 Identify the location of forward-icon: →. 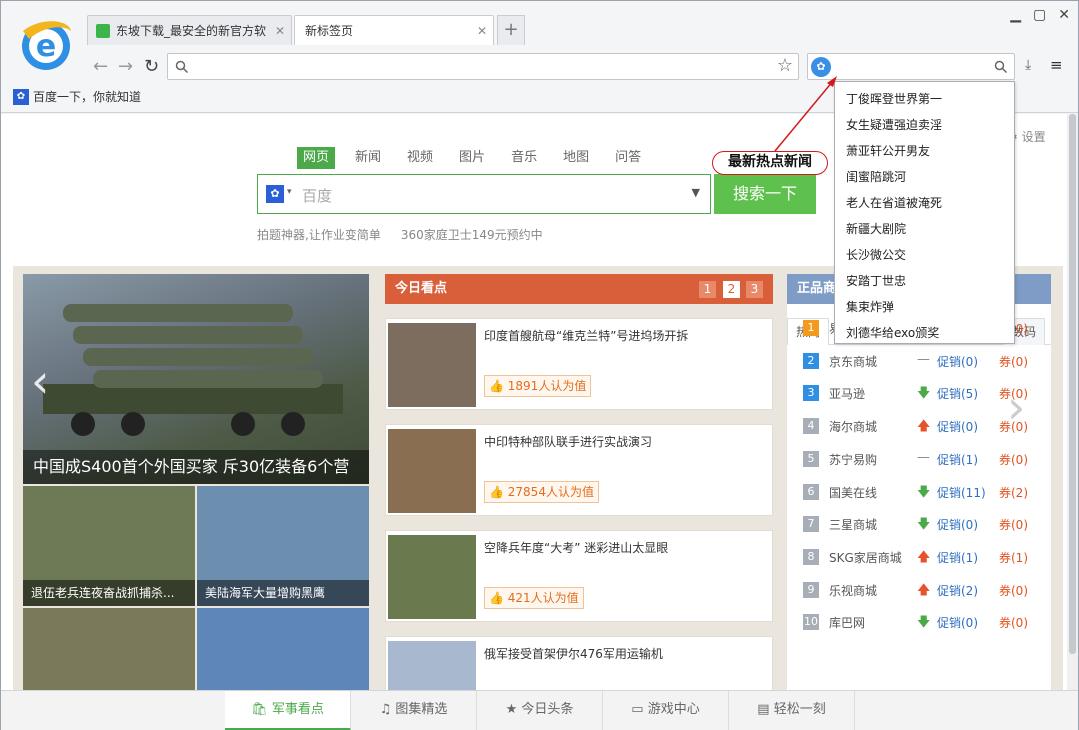
(125, 66).